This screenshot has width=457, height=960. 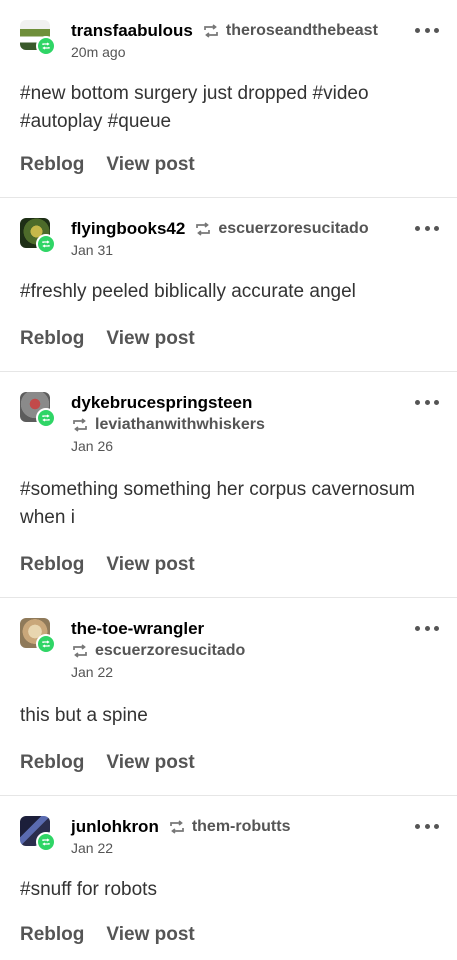 I want to click on source-blog-link: leviathanwithwhiskers, so click(x=180, y=425).